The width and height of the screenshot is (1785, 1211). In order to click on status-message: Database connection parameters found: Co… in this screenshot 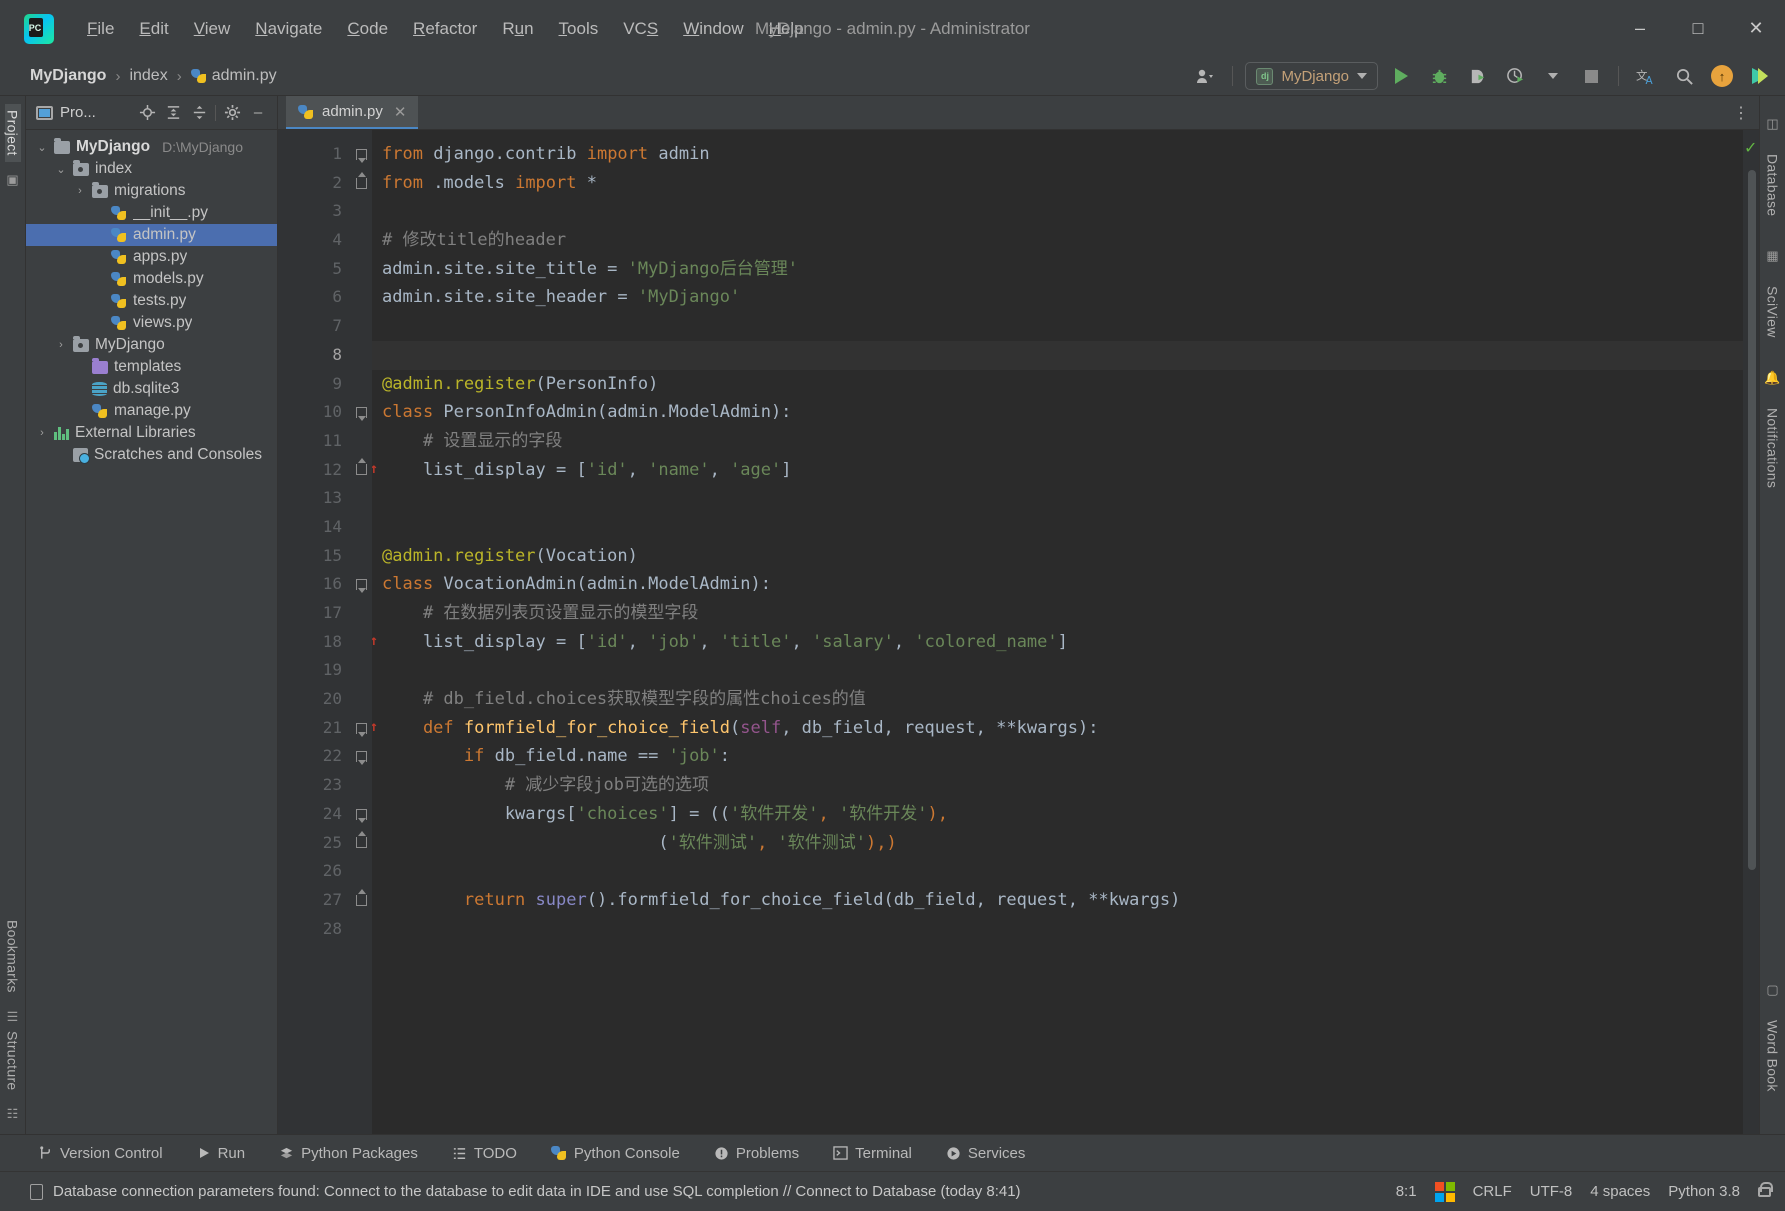, I will do `click(525, 1191)`.